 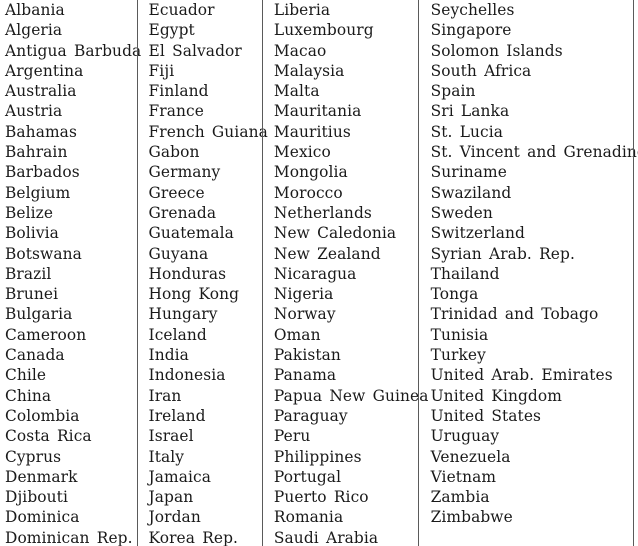 I want to click on country-list-item: Nicaragua, so click(x=315, y=273).